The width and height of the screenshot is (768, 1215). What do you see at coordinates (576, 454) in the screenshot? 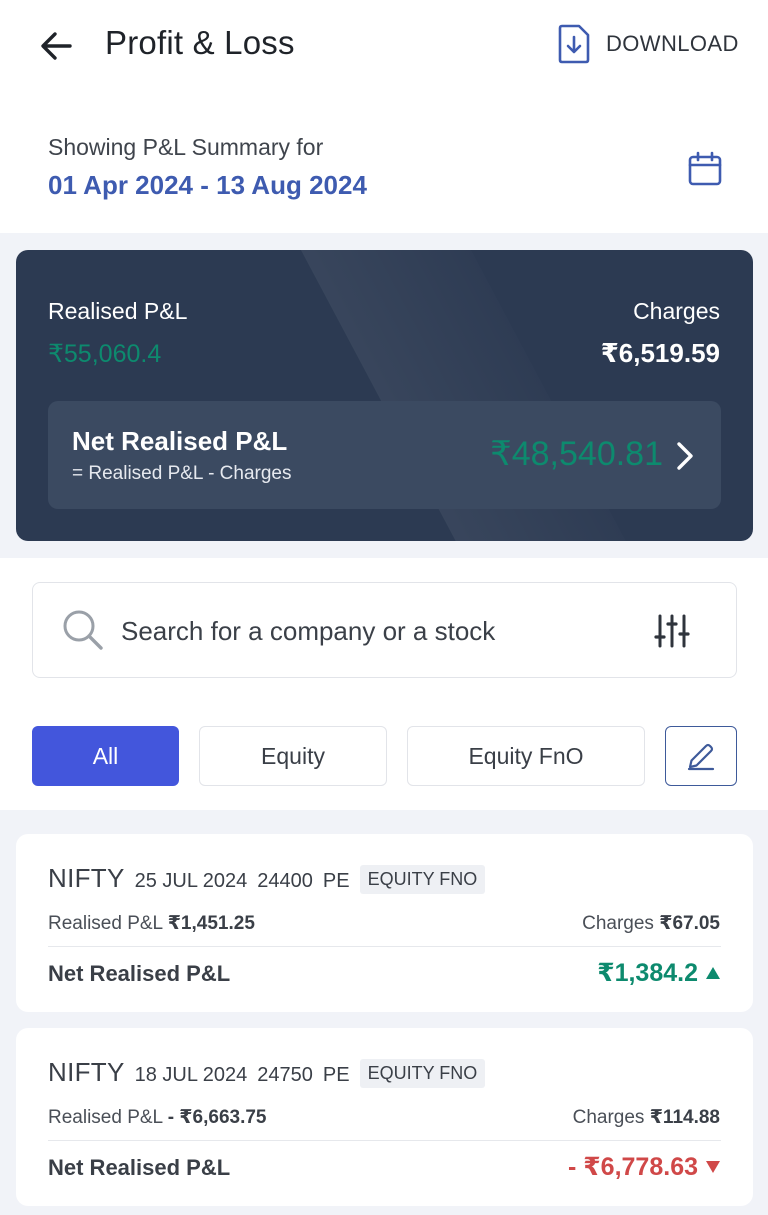
I see `net-realised-value: ₹48,540.81` at bounding box center [576, 454].